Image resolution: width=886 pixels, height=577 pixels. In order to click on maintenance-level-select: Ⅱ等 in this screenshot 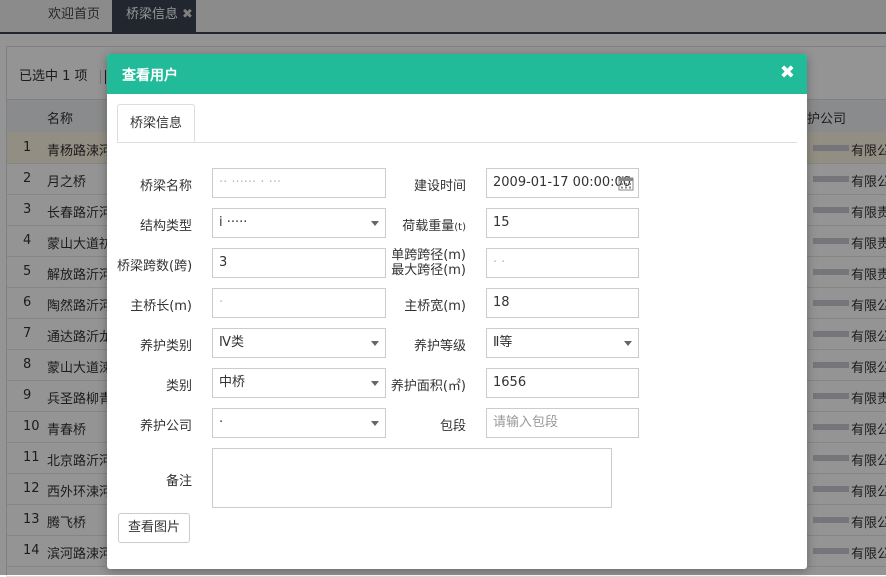, I will do `click(562, 343)`.